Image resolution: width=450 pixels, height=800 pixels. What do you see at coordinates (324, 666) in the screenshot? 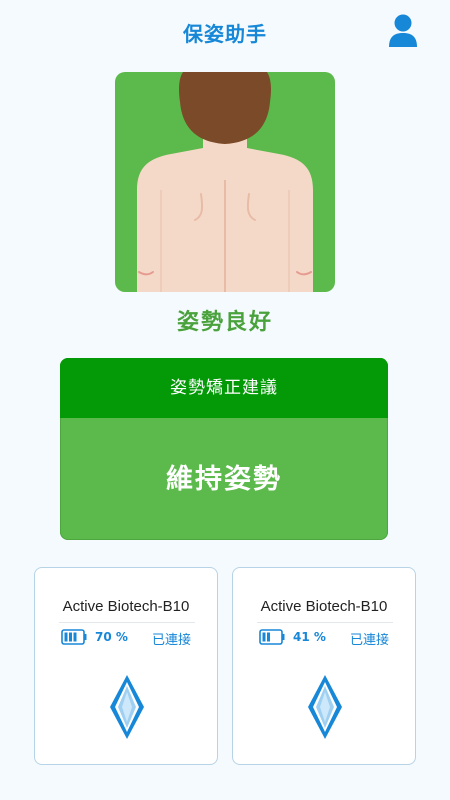
I see `device-card: Active Biotech-B10 41 % 已連接` at bounding box center [324, 666].